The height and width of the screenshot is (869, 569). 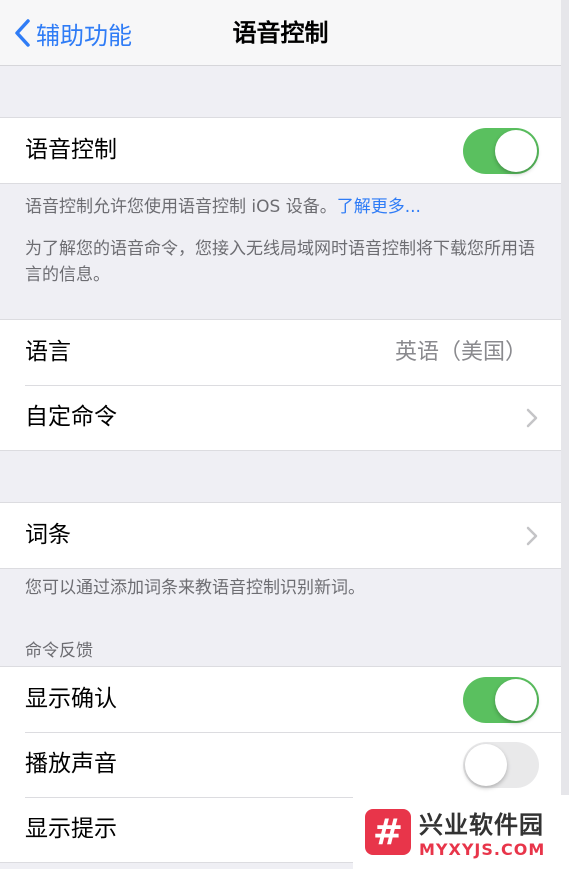 I want to click on watermark: # 兴业软件园 MYXYJS.COM, so click(x=461, y=832).